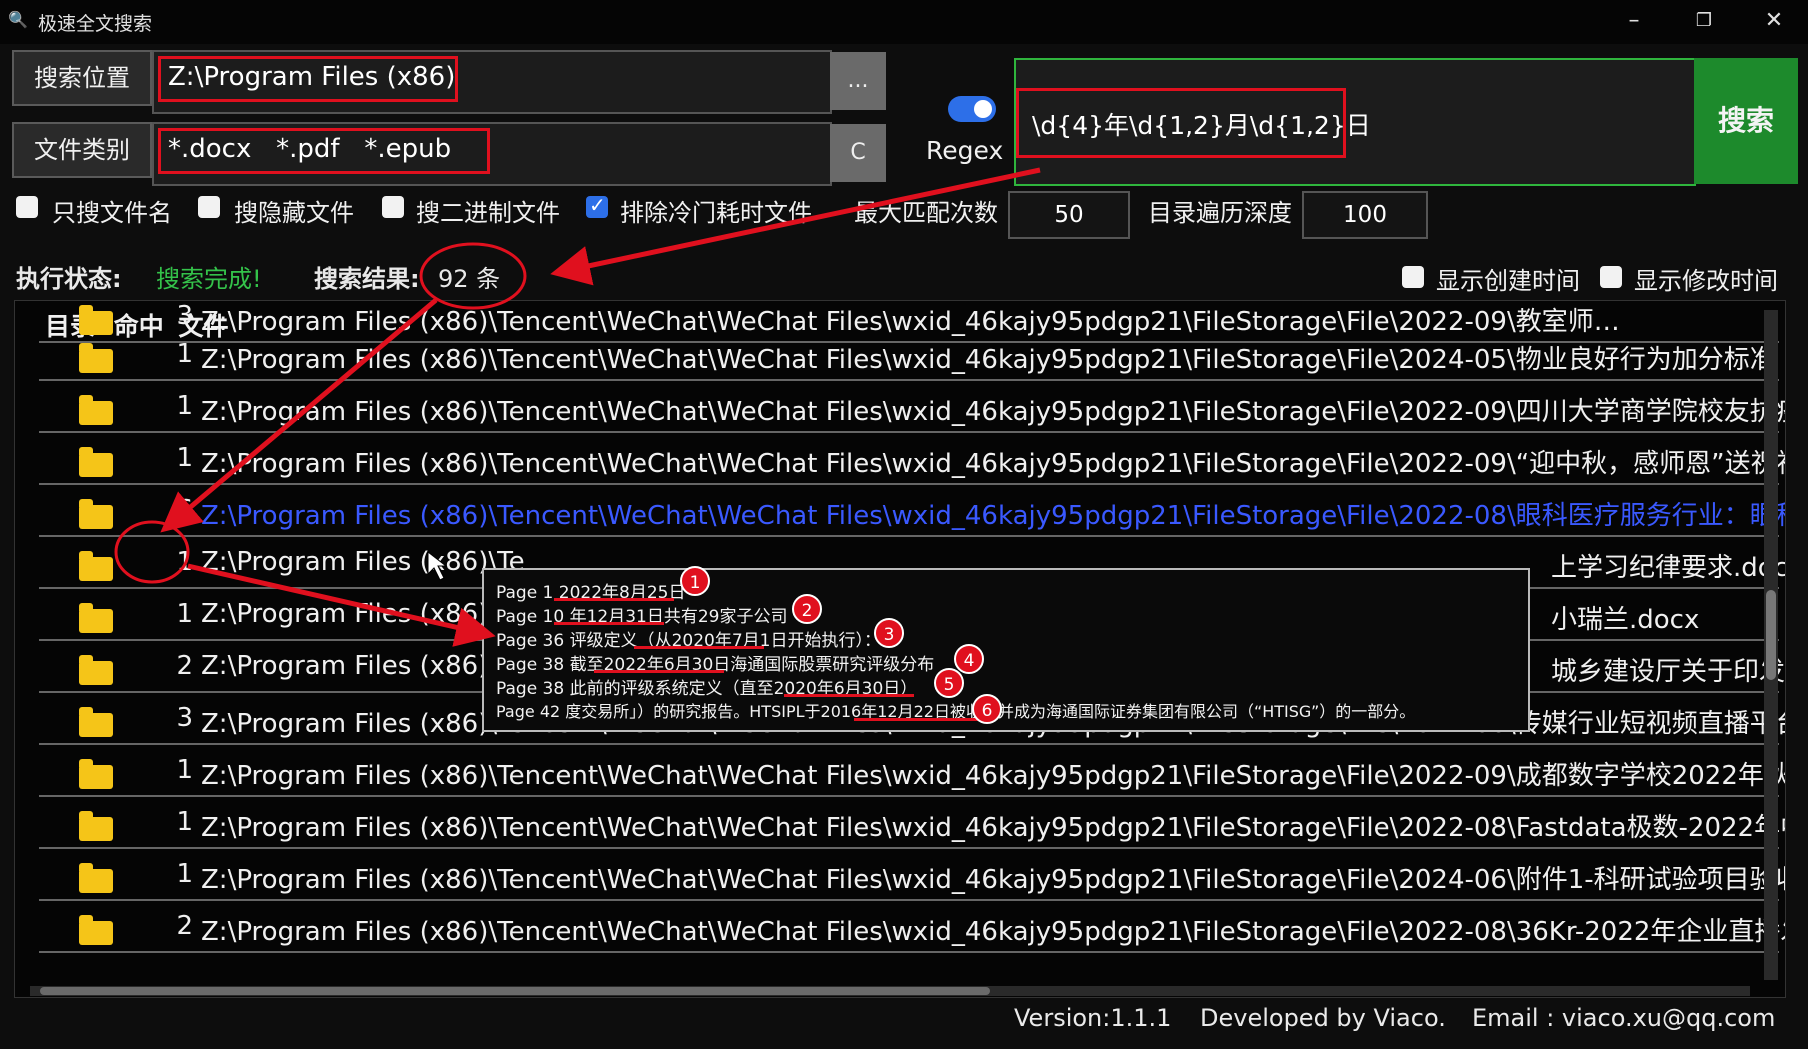 This screenshot has width=1808, height=1049. What do you see at coordinates (1093, 1018) in the screenshot?
I see `version-label: Version:1.1.1` at bounding box center [1093, 1018].